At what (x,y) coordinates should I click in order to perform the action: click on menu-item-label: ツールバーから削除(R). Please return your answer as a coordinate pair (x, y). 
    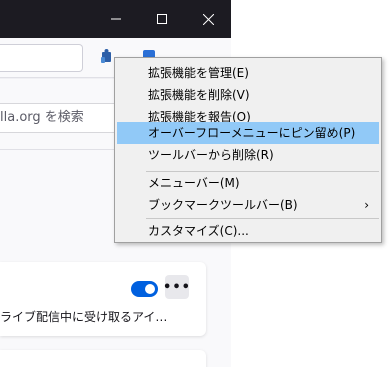
    Looking at the image, I should click on (211, 155).